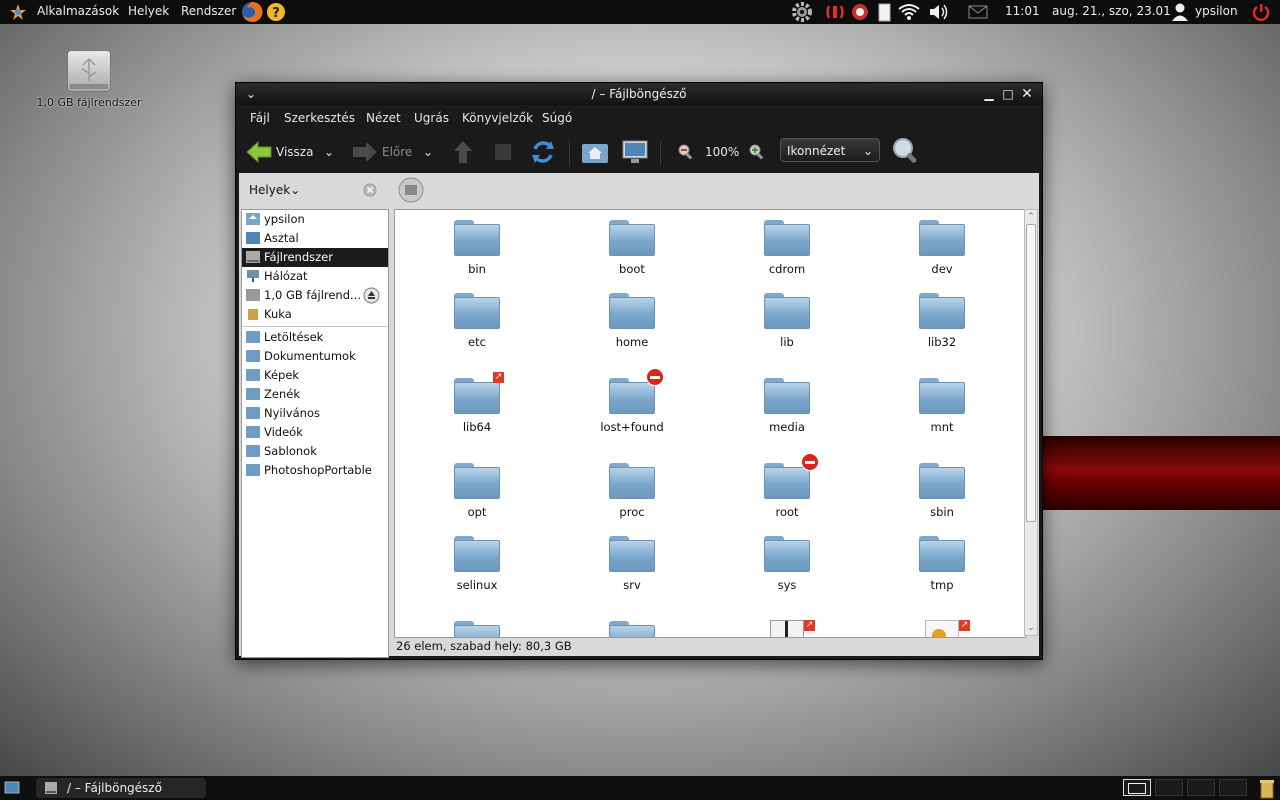 Image resolution: width=1280 pixels, height=800 pixels. What do you see at coordinates (315, 337) in the screenshot?
I see `sidebar-item-downloads: Letöltések` at bounding box center [315, 337].